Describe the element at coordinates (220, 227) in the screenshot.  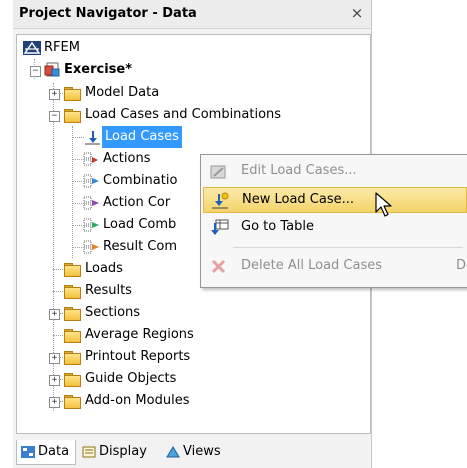
I see `go-to-table-icon` at that location.